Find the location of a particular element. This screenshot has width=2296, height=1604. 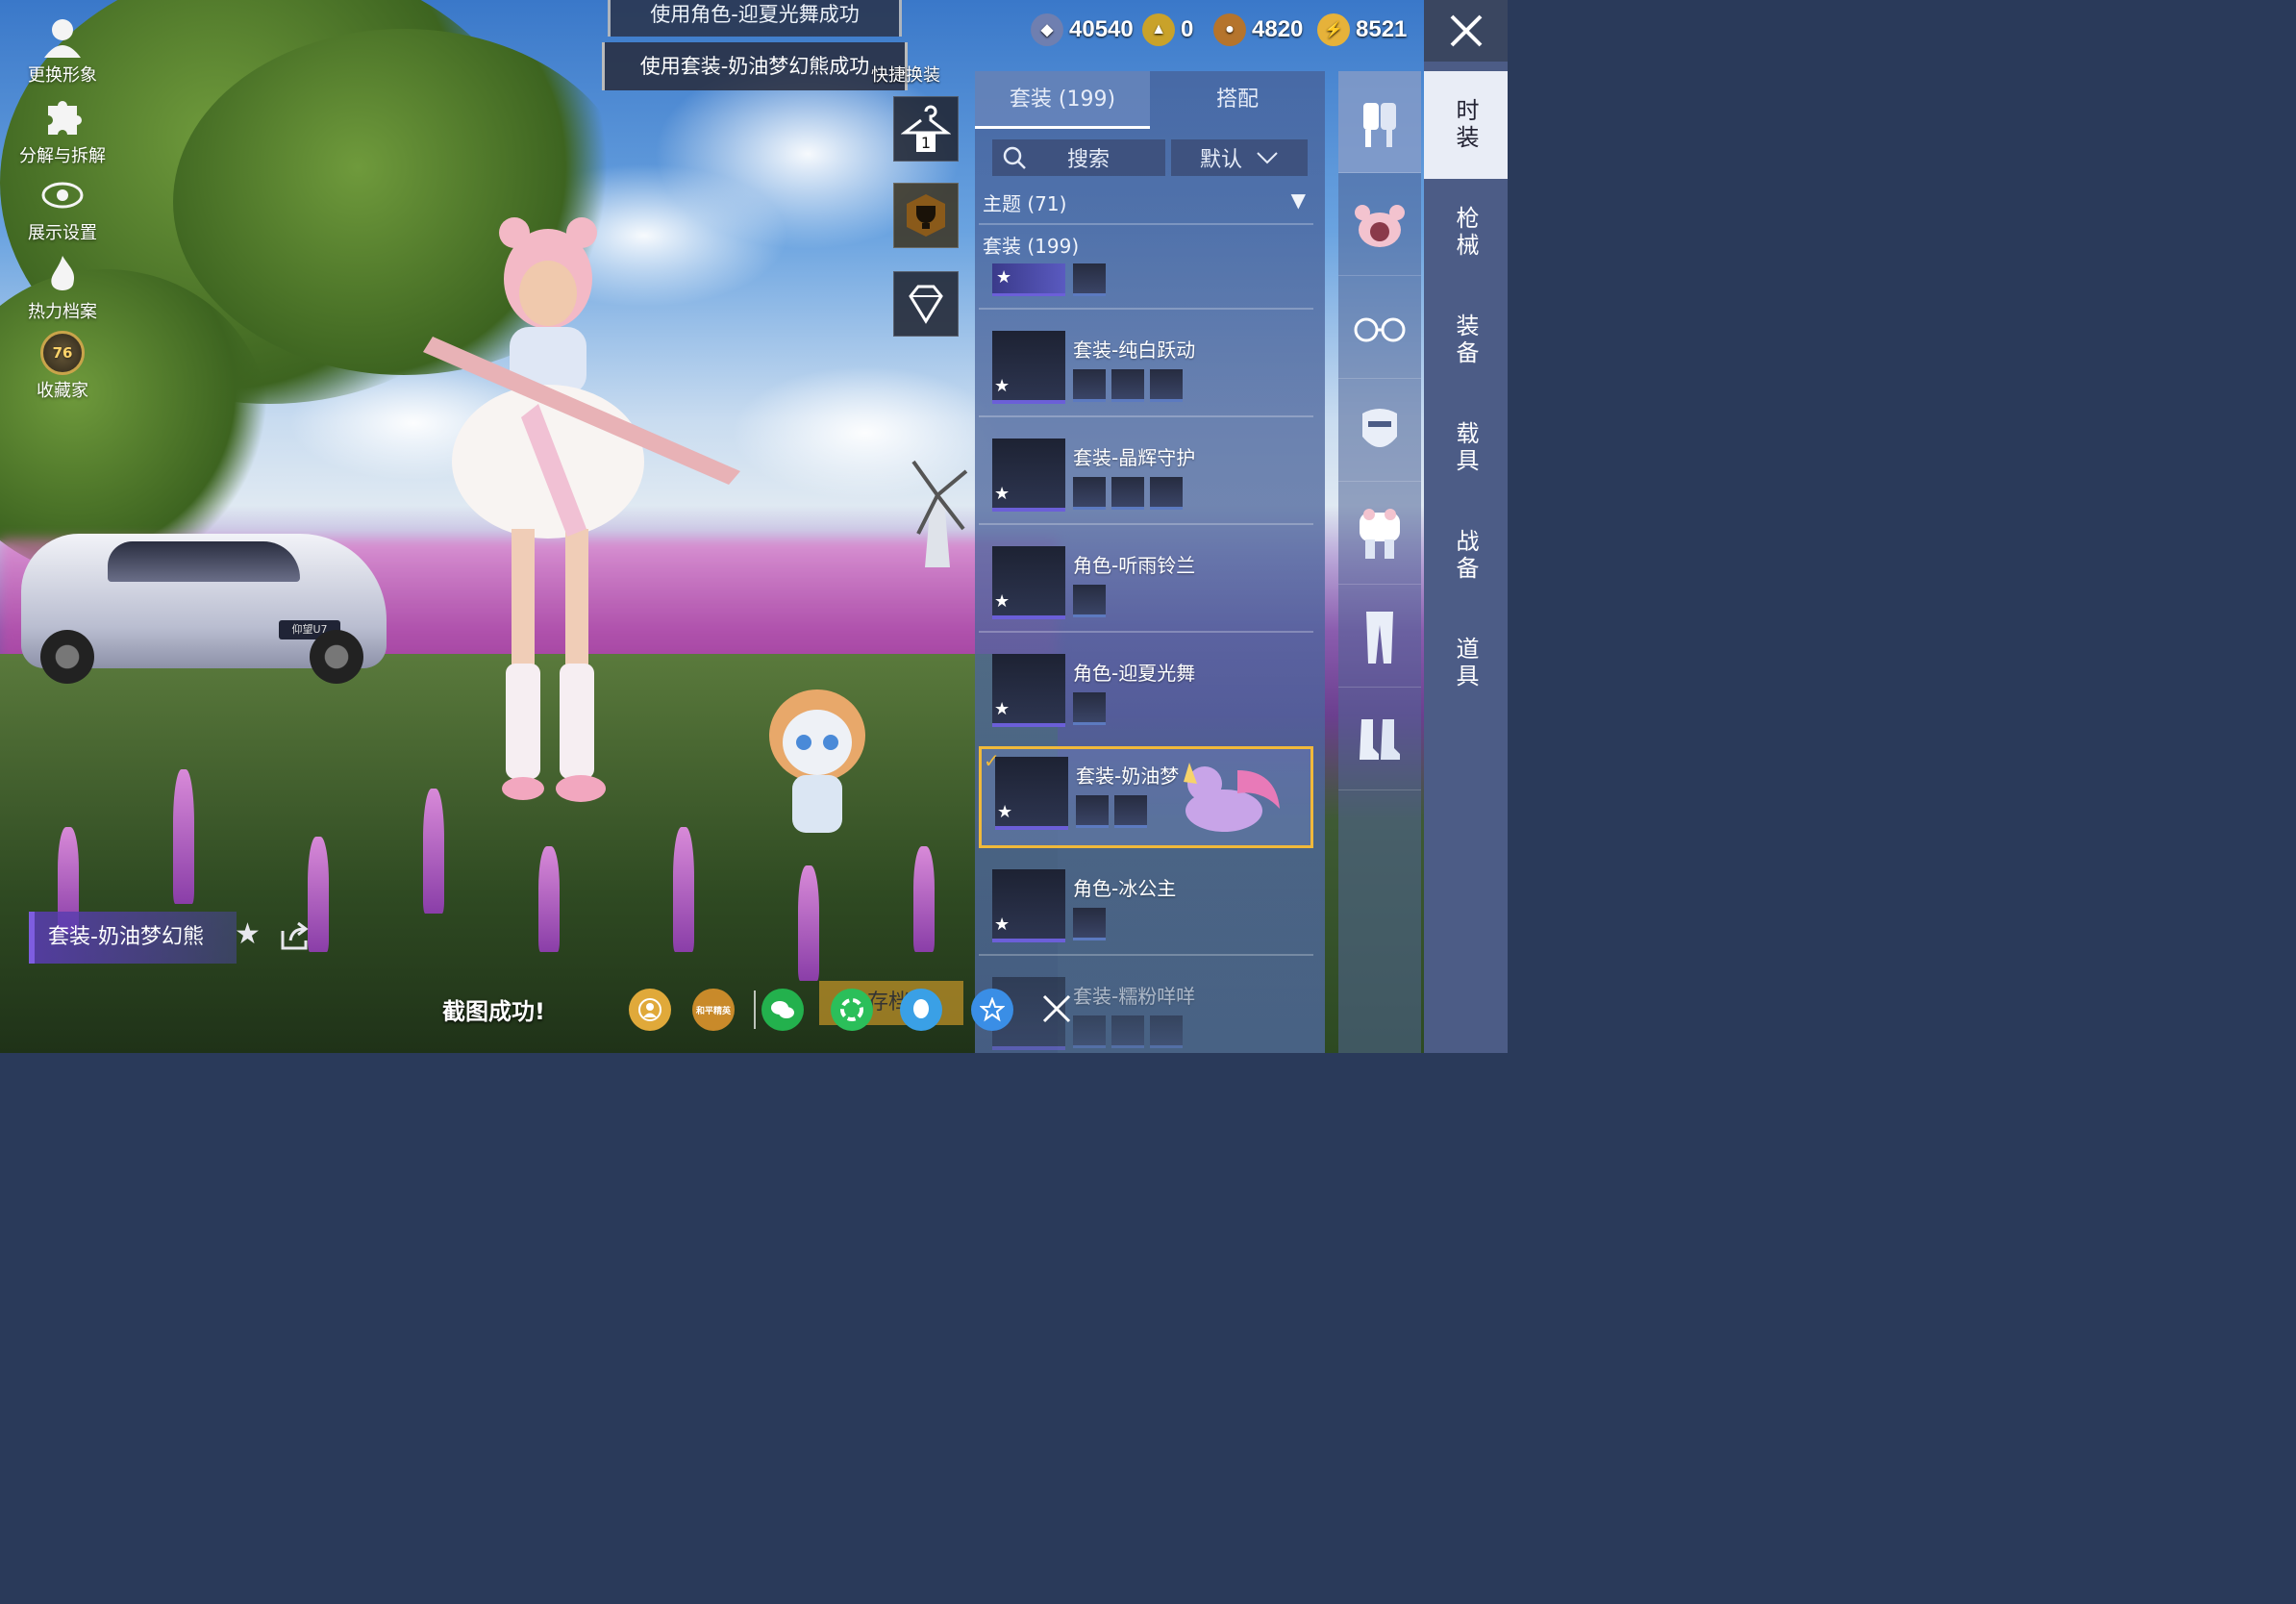

peace-elite-icon: 和平精英 is located at coordinates (713, 1010).